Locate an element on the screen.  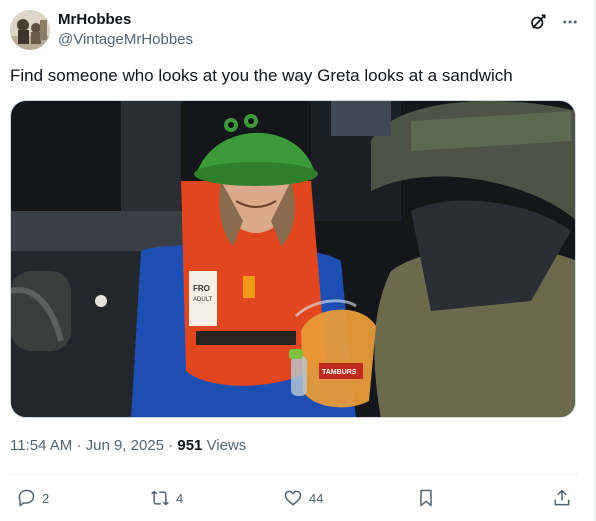
author-names: MrHobbes @VintageMrHobbes is located at coordinates (125, 30).